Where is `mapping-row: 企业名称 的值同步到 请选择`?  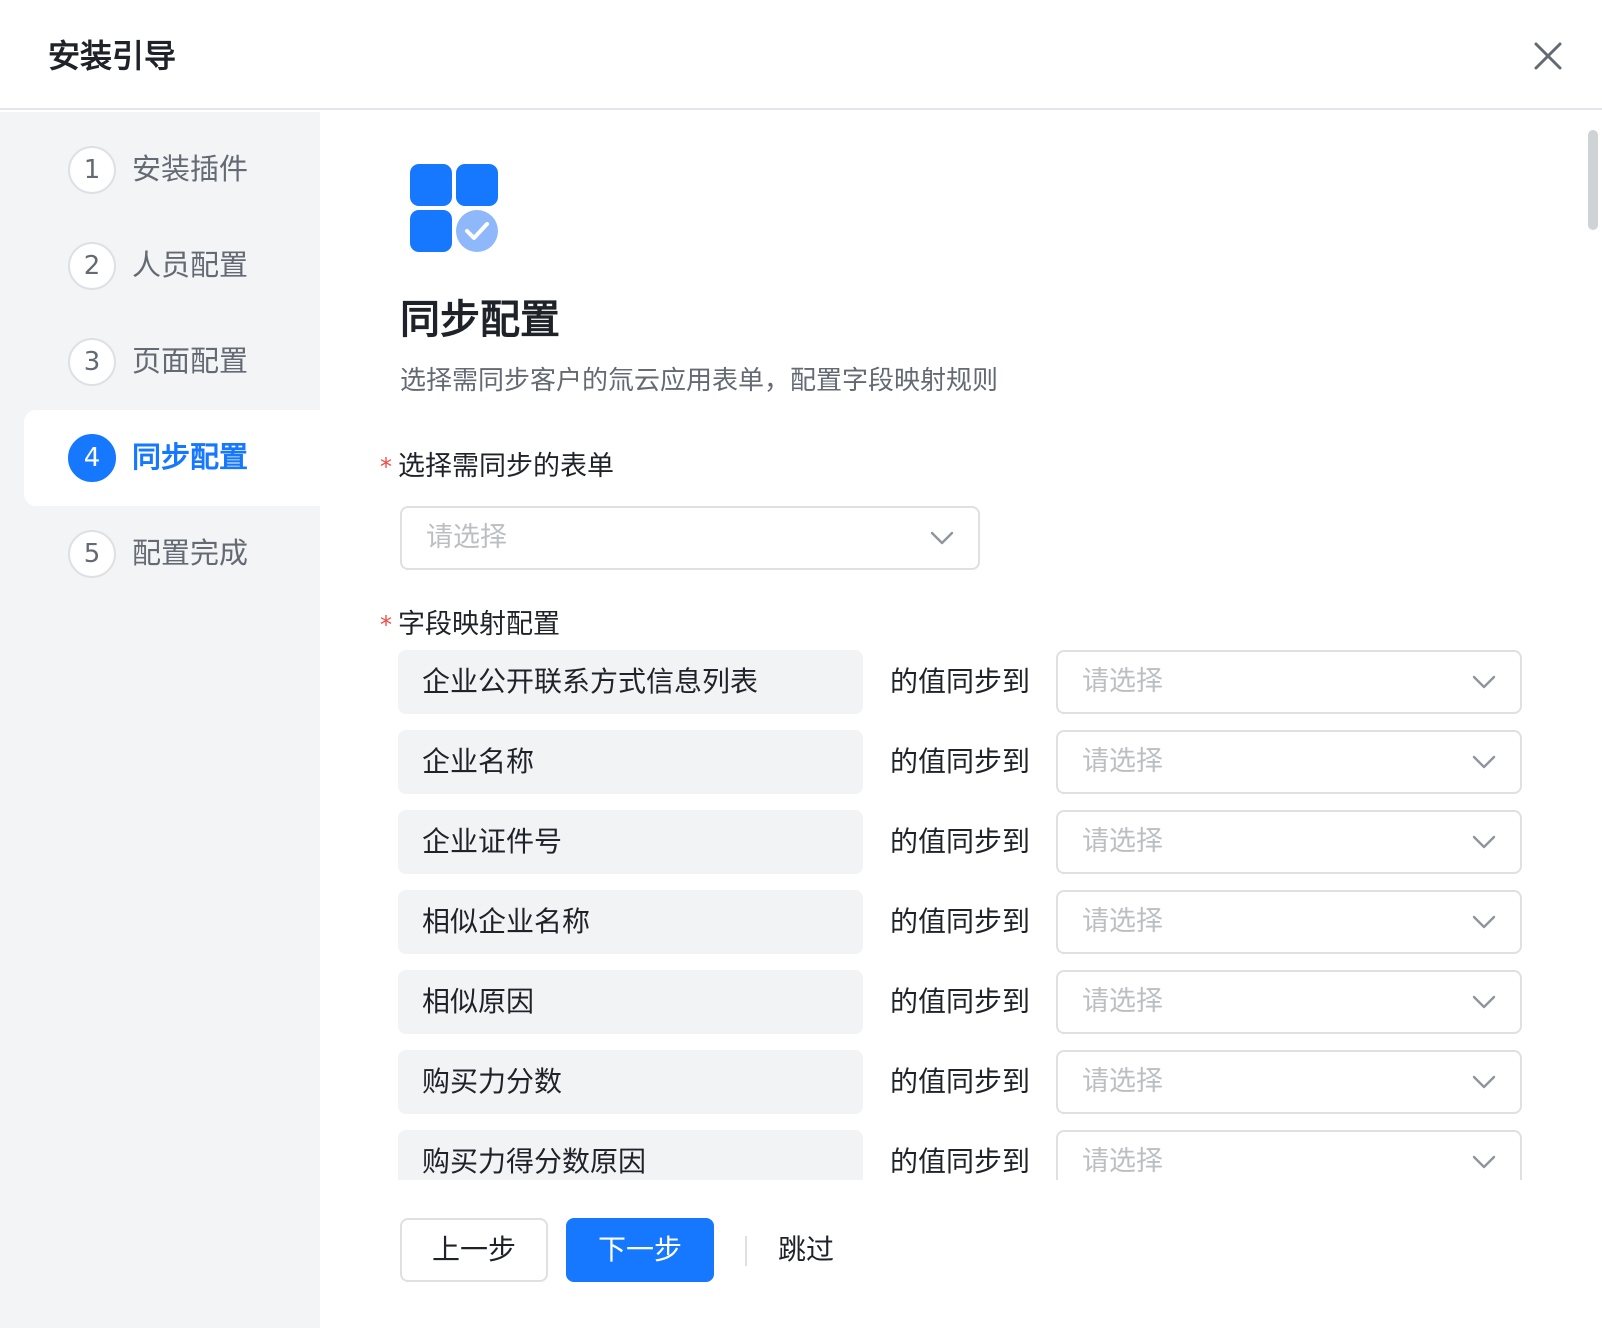 mapping-row: 企业名称 的值同步到 请选择 is located at coordinates (963, 762).